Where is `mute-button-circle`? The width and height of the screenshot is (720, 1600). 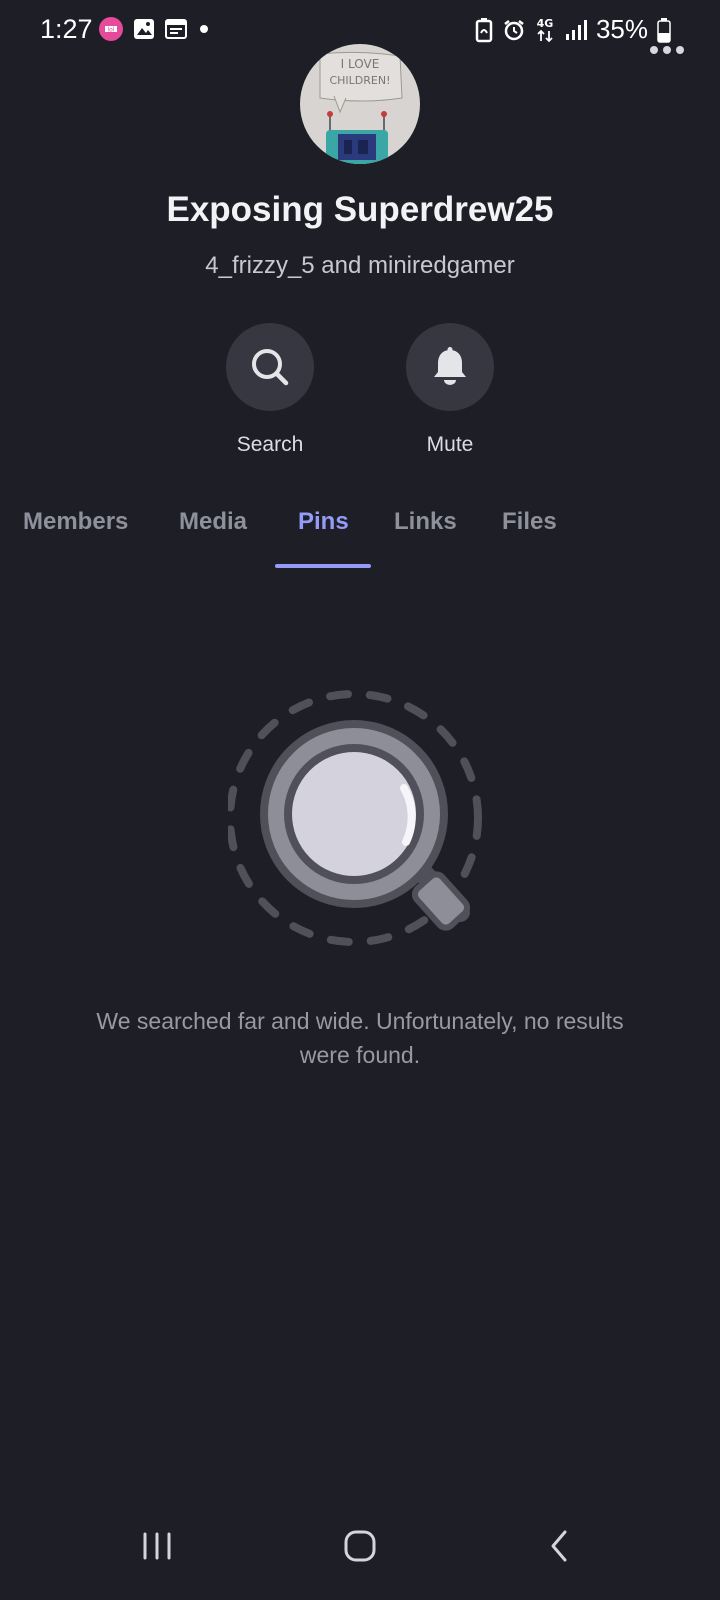
mute-button-circle is located at coordinates (450, 367).